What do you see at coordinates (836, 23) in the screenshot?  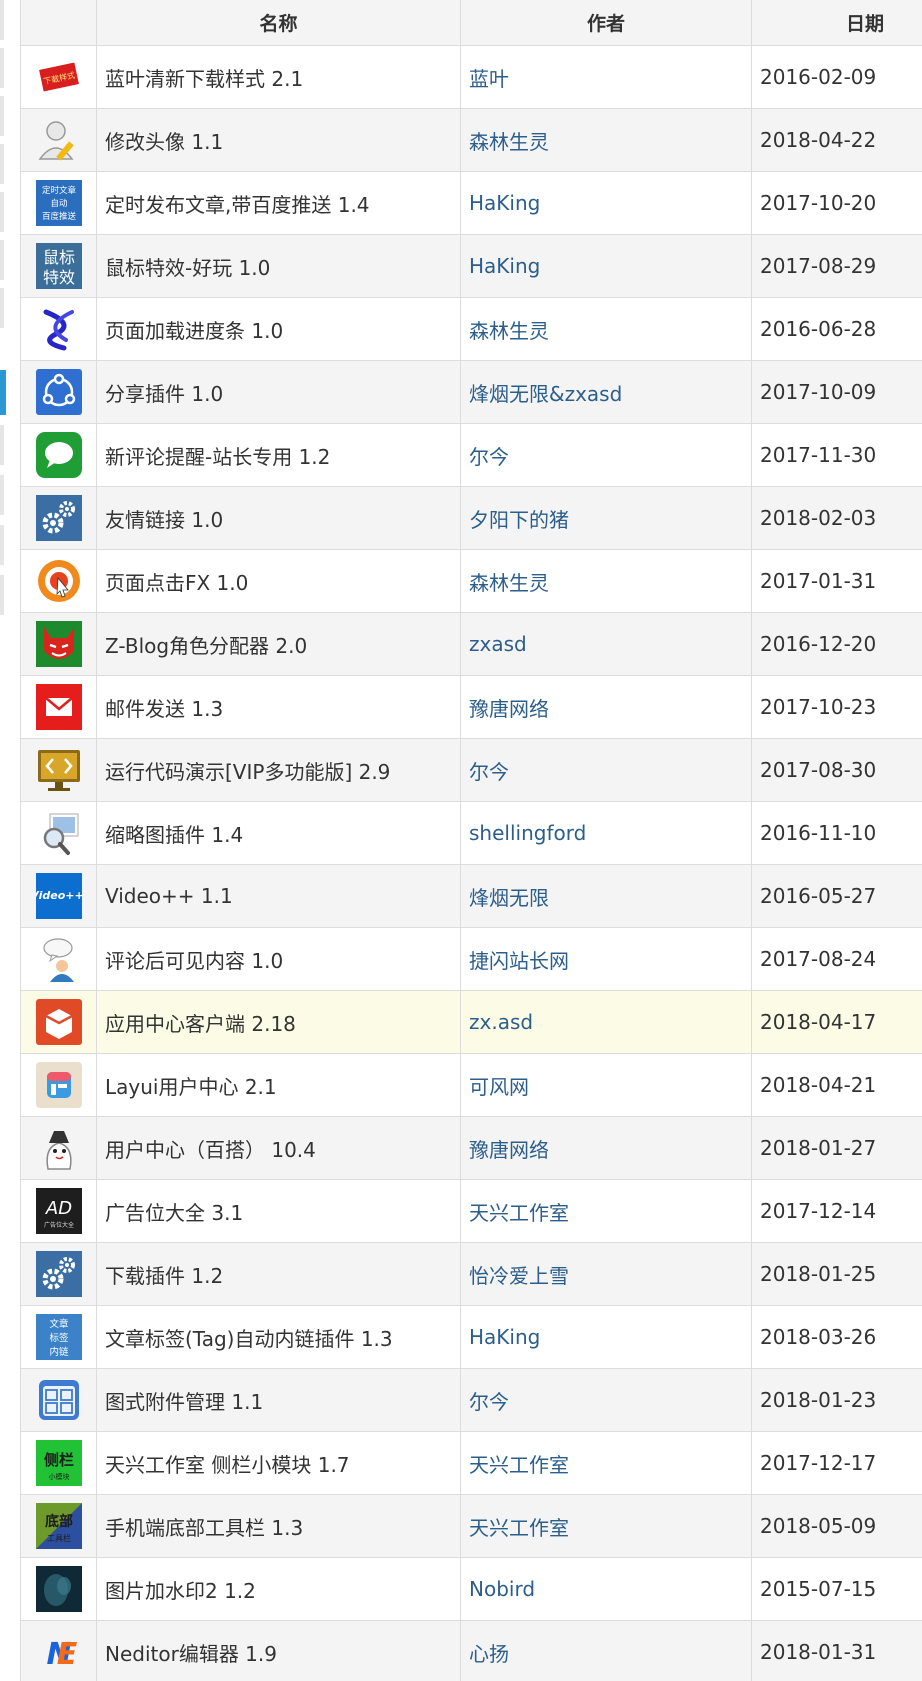 I see `header-date: 日期` at bounding box center [836, 23].